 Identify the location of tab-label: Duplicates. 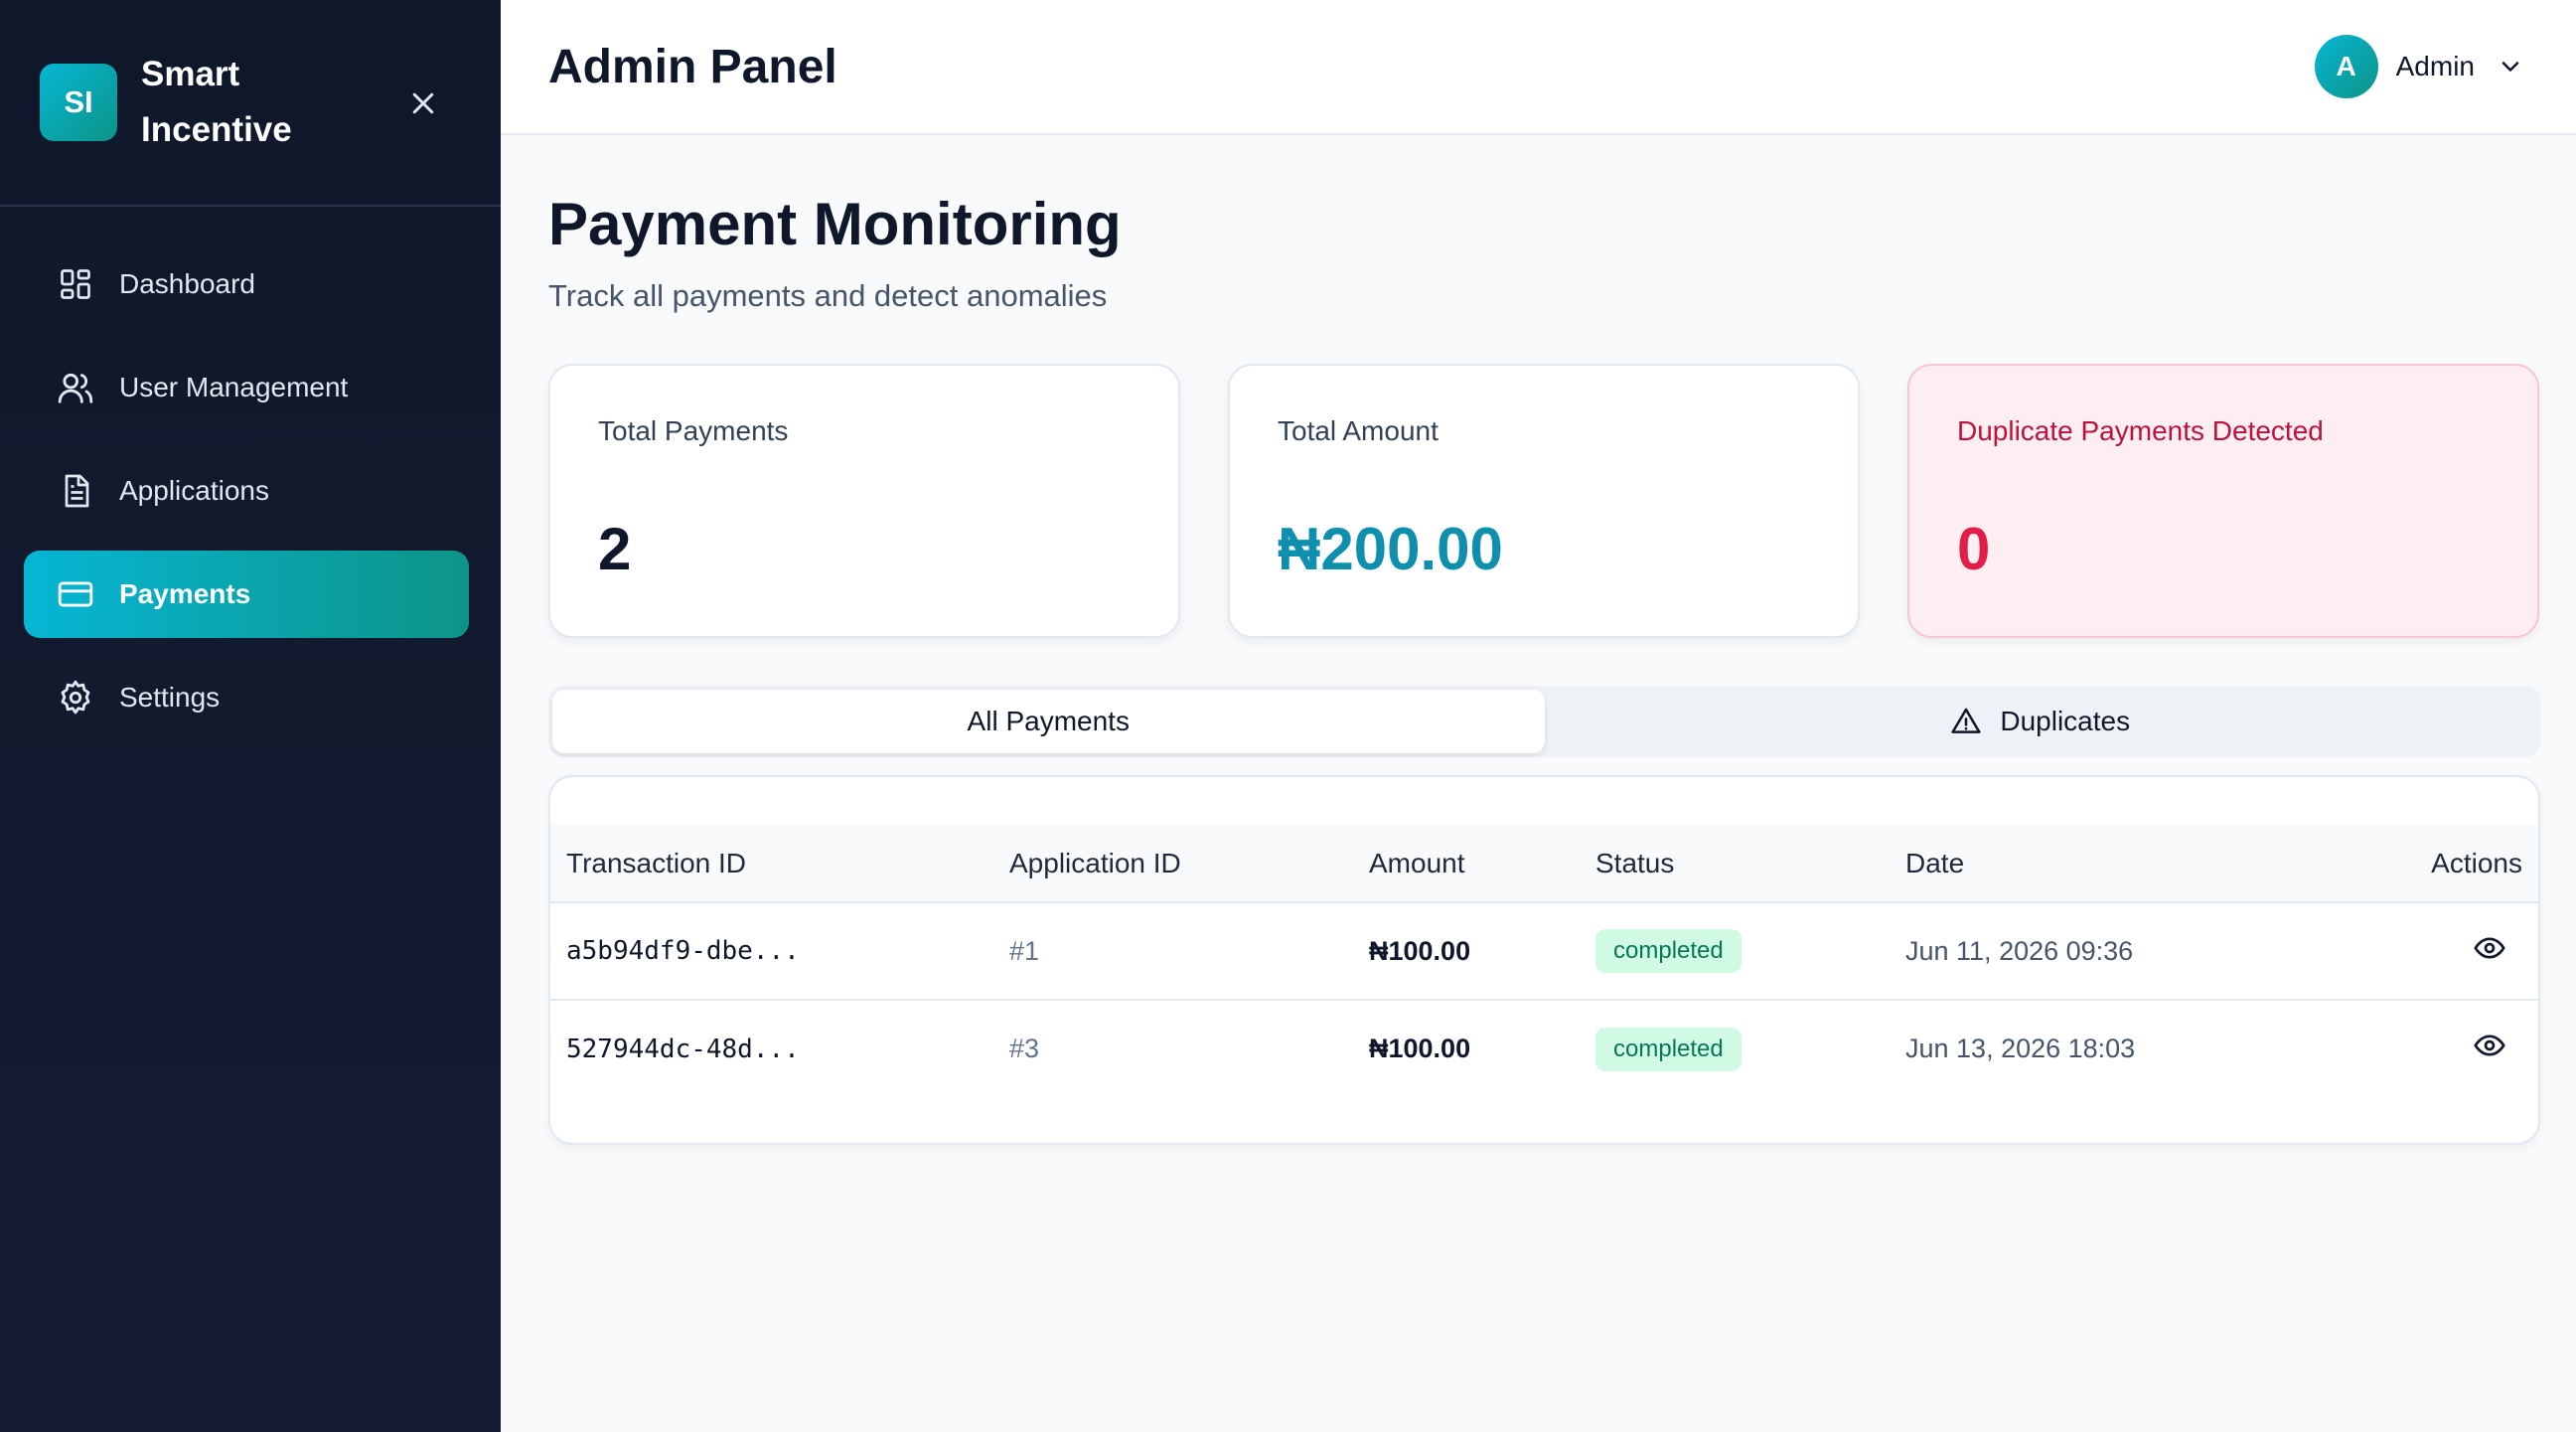
(2066, 721).